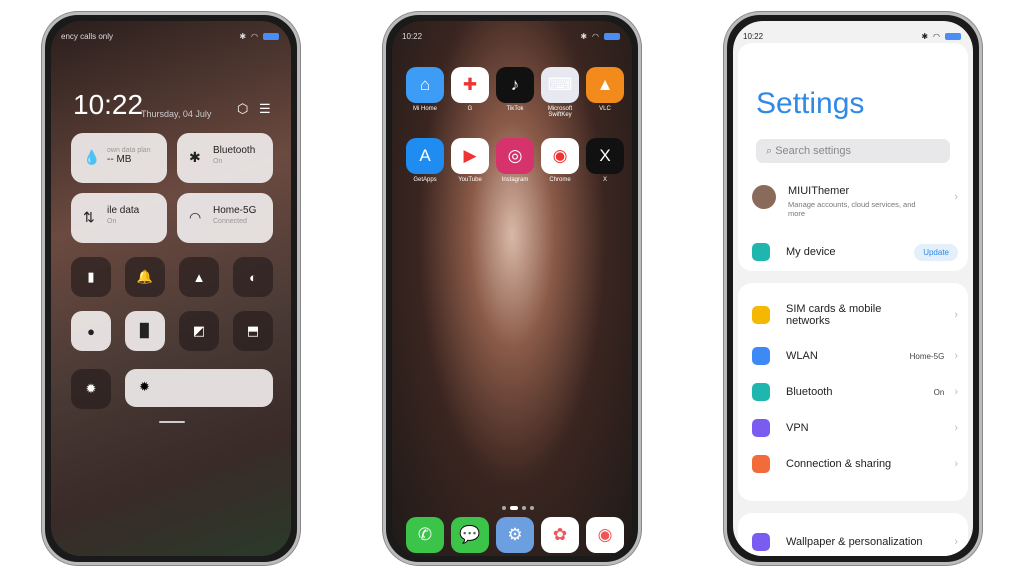 The image size is (1024, 576). Describe the element at coordinates (144, 386) in the screenshot. I see `sun-icon: ✹` at that location.